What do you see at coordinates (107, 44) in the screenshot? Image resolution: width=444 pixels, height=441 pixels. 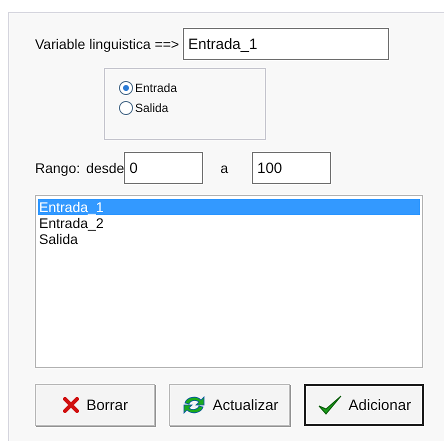 I see `variable-label: Variable linguistica ==>` at bounding box center [107, 44].